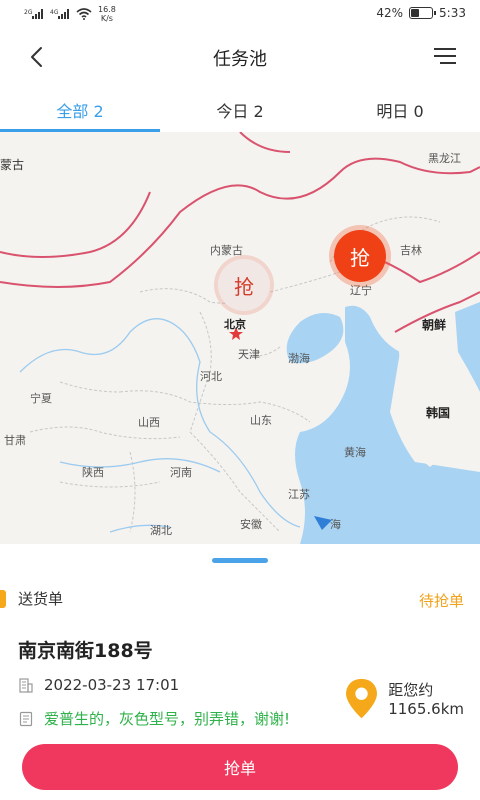 The image size is (480, 800). Describe the element at coordinates (362, 698) in the screenshot. I see `location-pin-icon` at that location.